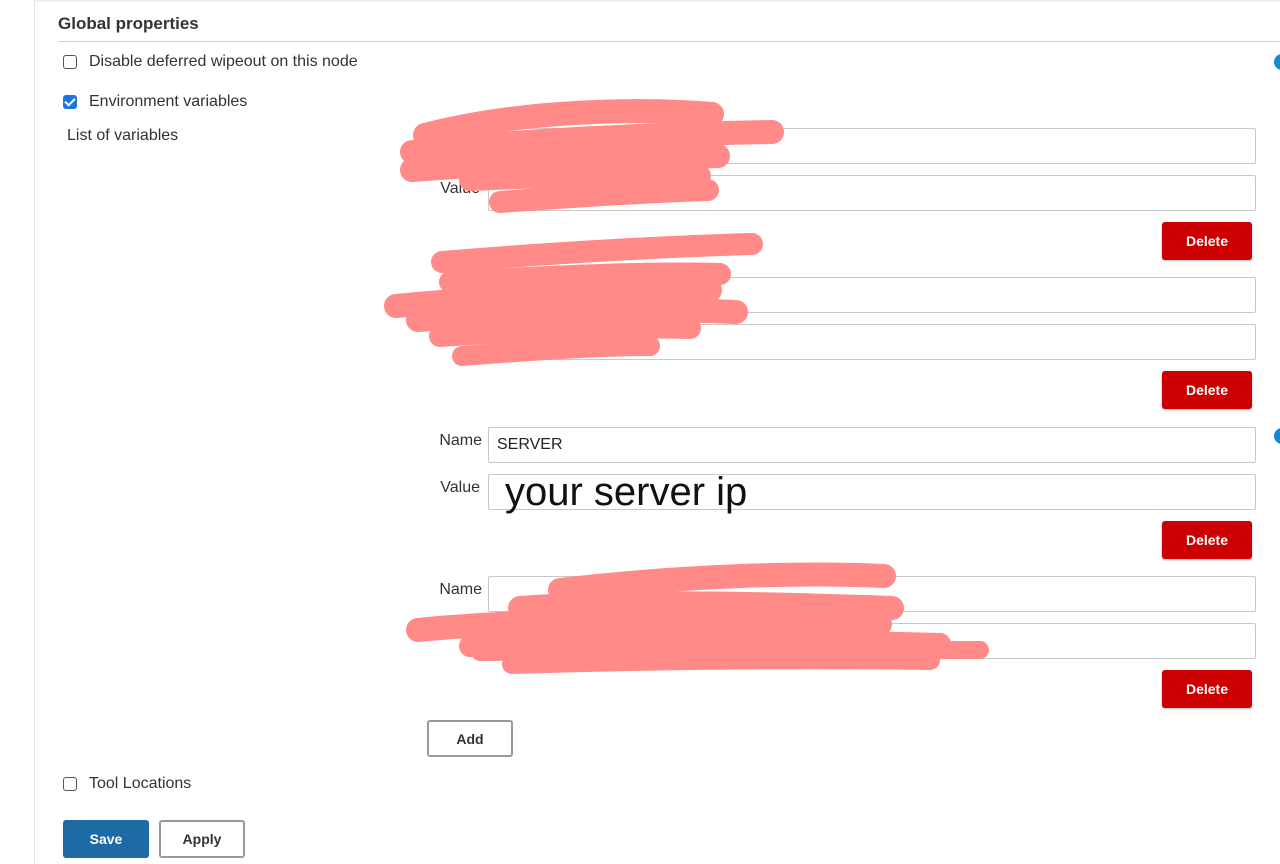 This screenshot has height=864, width=1280. Describe the element at coordinates (70, 784) in the screenshot. I see `tool-locations-checkbox` at that location.